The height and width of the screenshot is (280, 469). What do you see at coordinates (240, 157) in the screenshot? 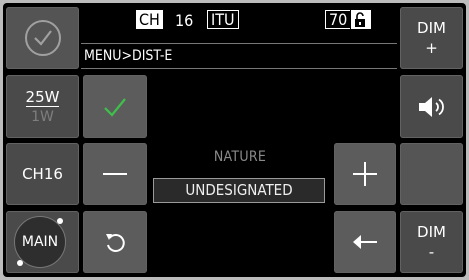
I see `field-label: NATURE` at bounding box center [240, 157].